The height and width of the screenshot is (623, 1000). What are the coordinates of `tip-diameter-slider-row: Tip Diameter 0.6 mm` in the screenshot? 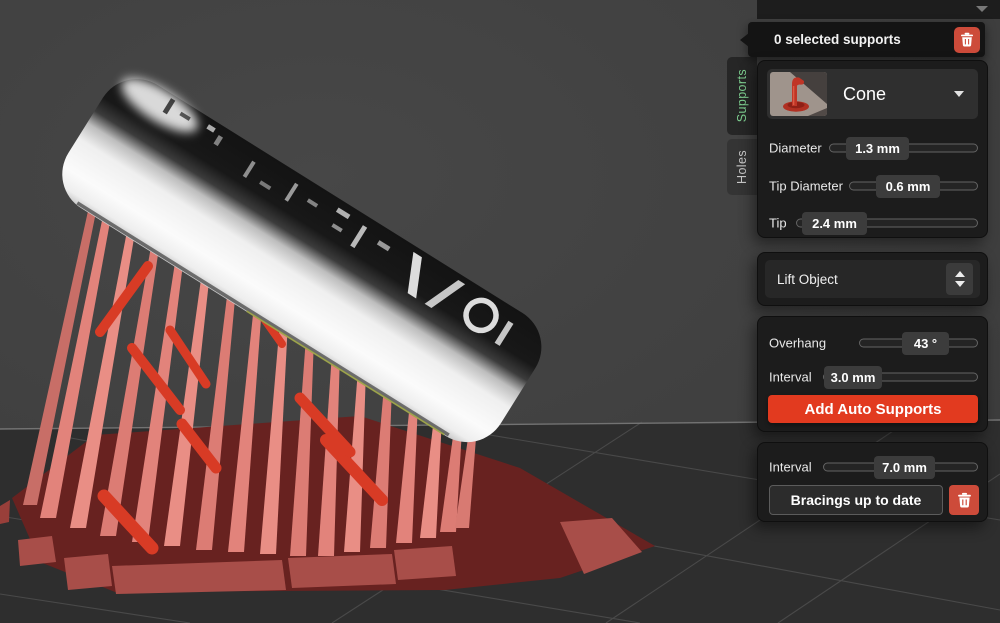 It's located at (873, 186).